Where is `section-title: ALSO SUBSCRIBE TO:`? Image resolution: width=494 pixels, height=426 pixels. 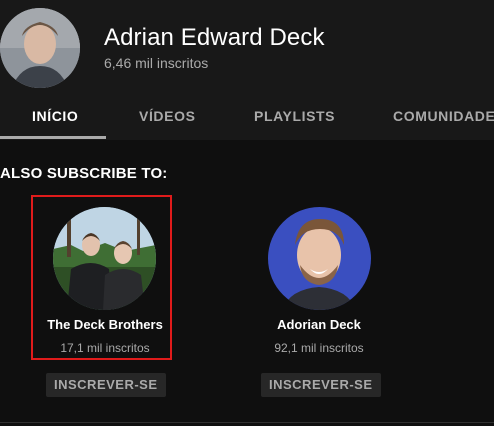 section-title: ALSO SUBSCRIBE TO: is located at coordinates (84, 173).